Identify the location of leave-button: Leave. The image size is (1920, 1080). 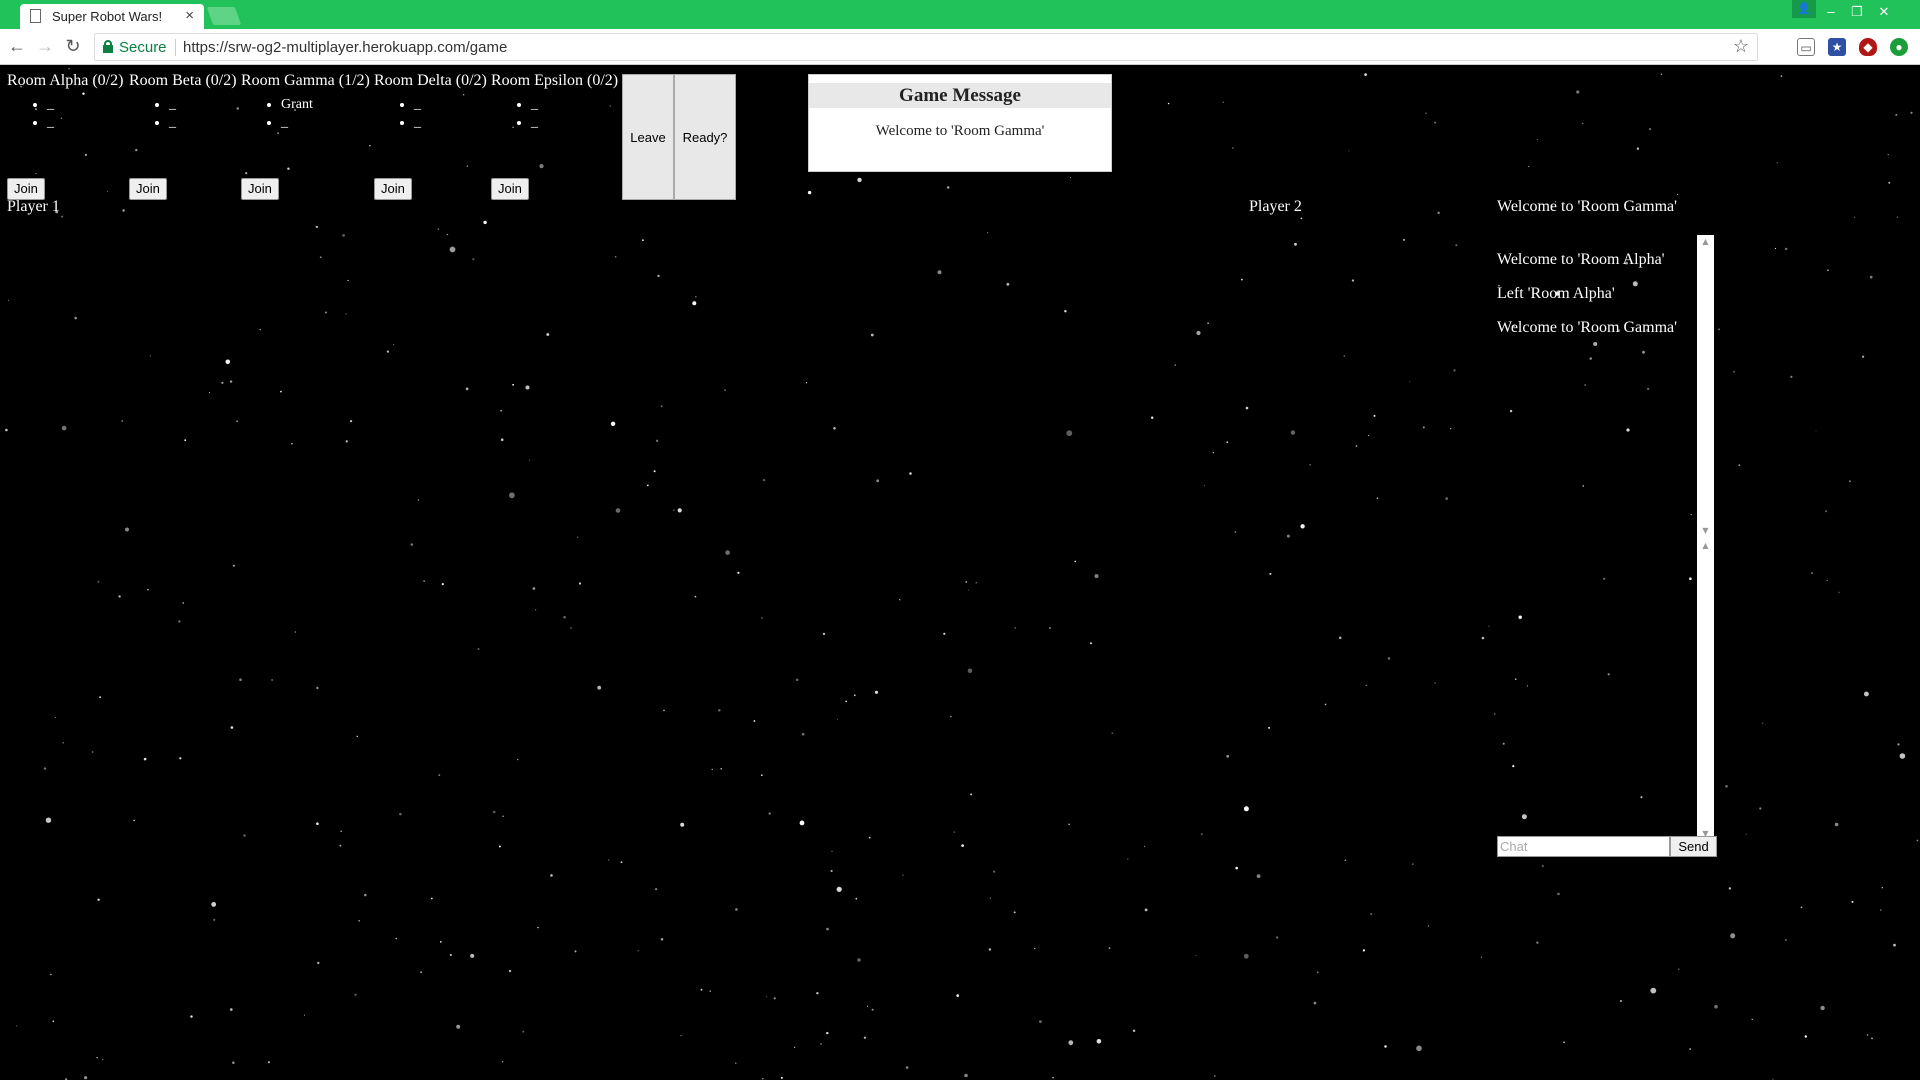
(648, 137).